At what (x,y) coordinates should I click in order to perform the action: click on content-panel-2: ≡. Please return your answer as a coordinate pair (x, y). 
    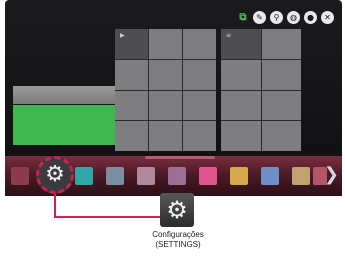
    Looking at the image, I should click on (261, 90).